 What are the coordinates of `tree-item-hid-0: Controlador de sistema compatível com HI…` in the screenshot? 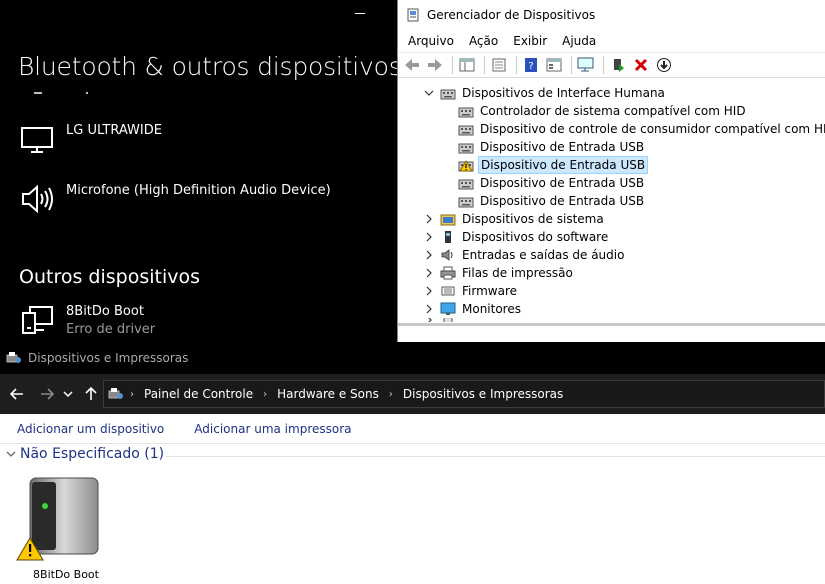 It's located at (603, 111).